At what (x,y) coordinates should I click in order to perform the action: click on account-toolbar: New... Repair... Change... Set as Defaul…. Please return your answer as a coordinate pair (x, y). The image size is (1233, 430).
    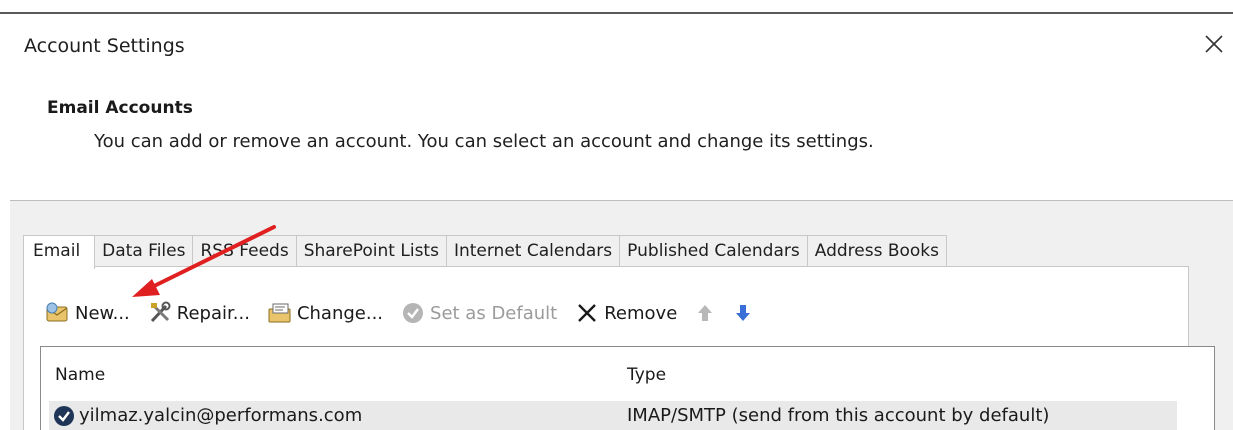
    Looking at the image, I should click on (407, 313).